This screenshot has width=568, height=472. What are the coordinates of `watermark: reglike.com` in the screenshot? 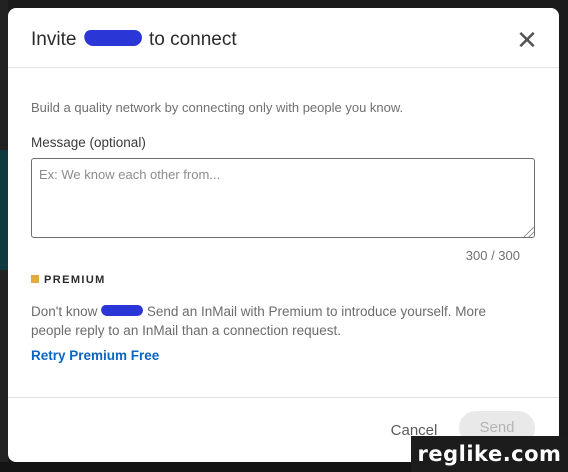 It's located at (489, 454).